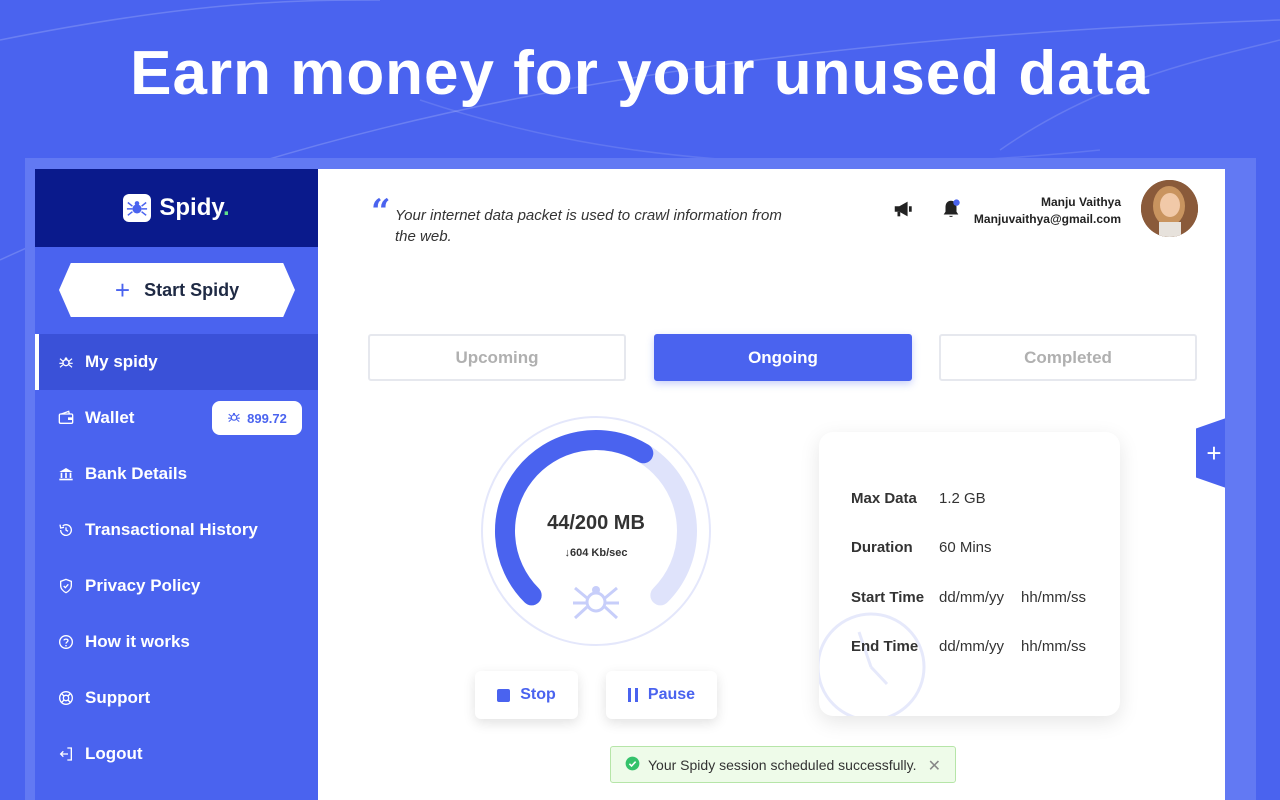 This screenshot has height=800, width=1280. What do you see at coordinates (176, 754) in the screenshot?
I see `sidebar-item-logout: Logout` at bounding box center [176, 754].